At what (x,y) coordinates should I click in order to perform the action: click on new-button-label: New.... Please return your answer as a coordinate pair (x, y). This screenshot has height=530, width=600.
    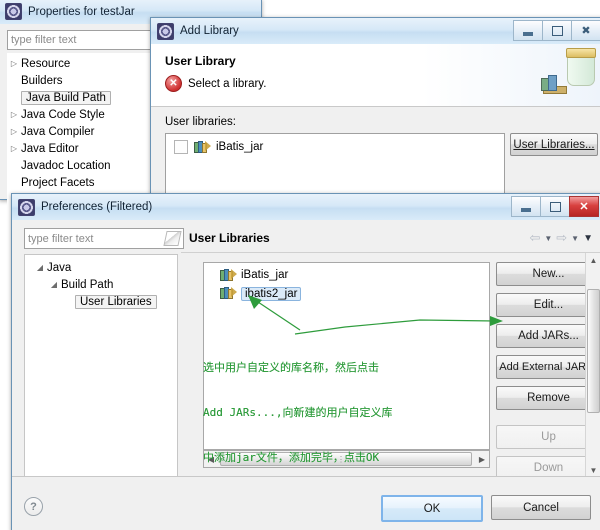
    Looking at the image, I should click on (548, 274).